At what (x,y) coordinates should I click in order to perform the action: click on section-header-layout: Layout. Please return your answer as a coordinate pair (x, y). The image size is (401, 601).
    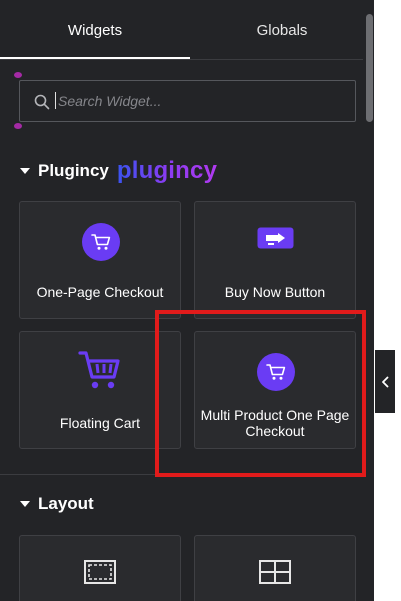
    Looking at the image, I should click on (57, 504).